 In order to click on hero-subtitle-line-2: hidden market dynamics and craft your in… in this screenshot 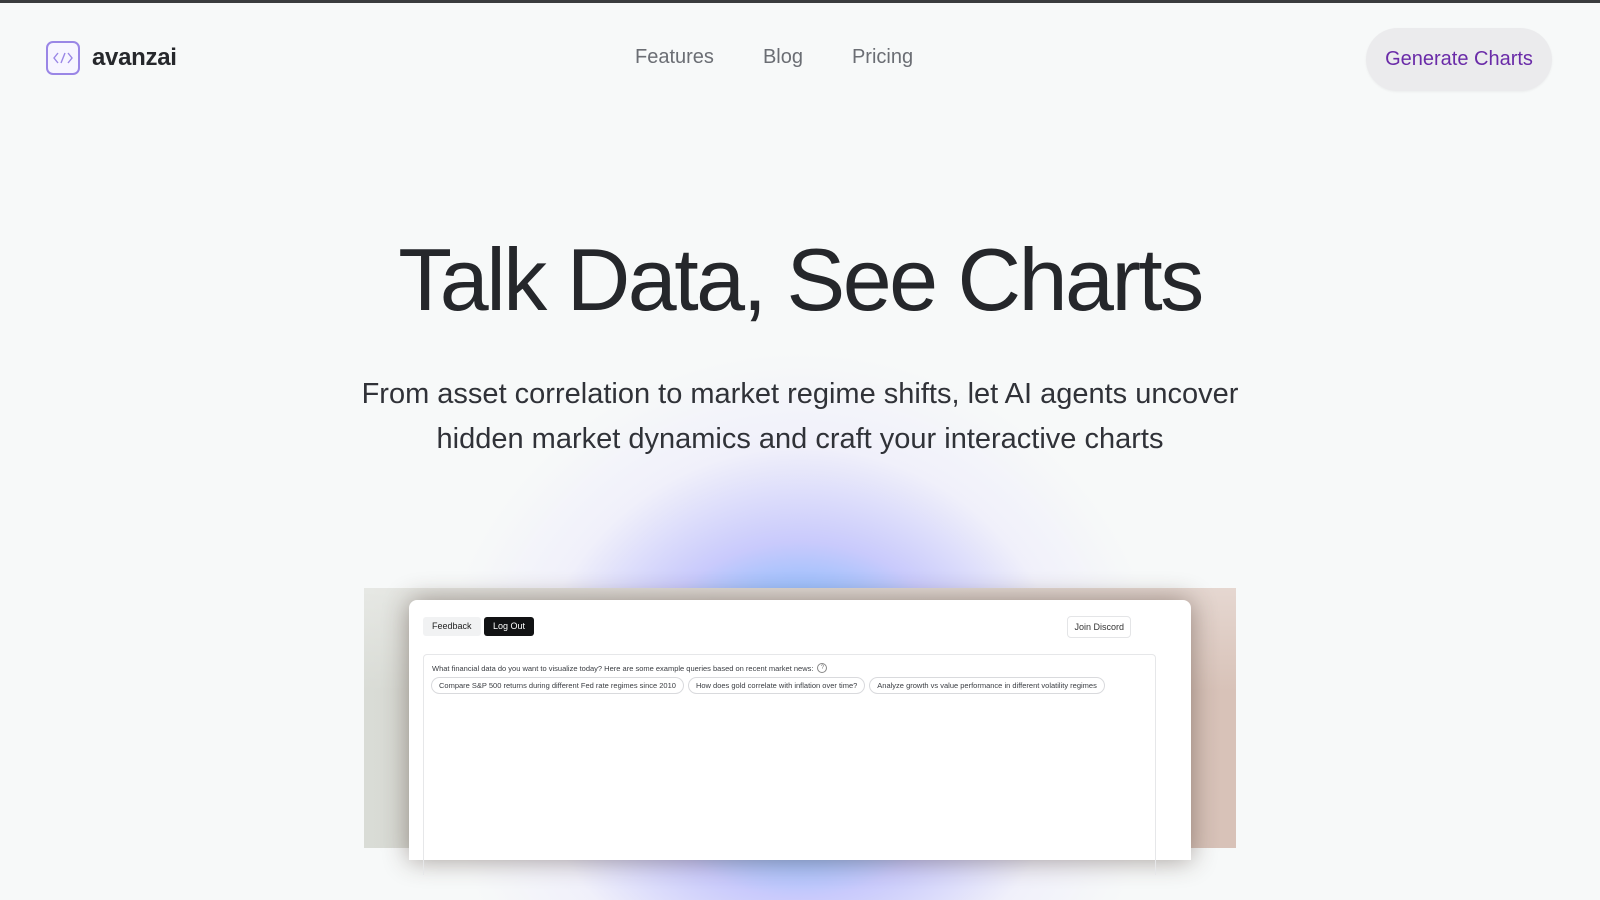, I will do `click(800, 439)`.